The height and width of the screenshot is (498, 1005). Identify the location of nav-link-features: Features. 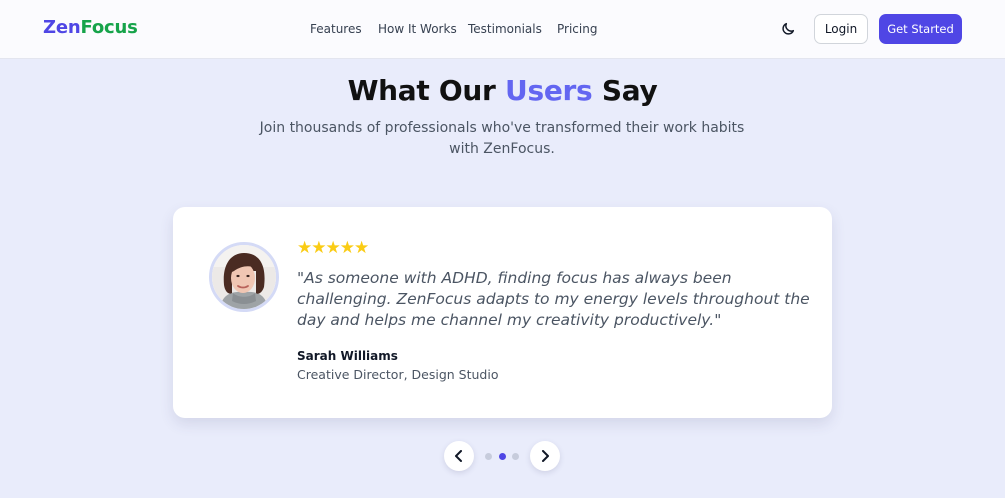
(336, 29).